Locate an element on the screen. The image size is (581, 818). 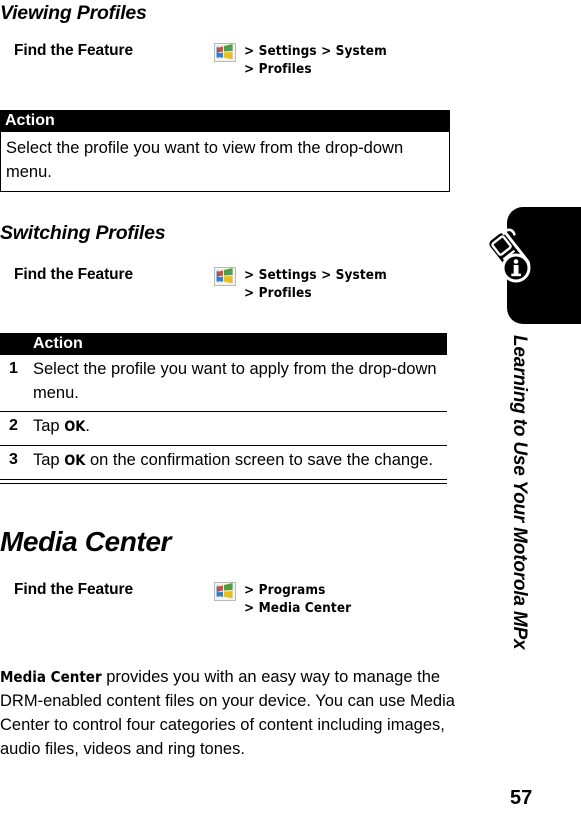
page-number: 57 is located at coordinates (521, 798).